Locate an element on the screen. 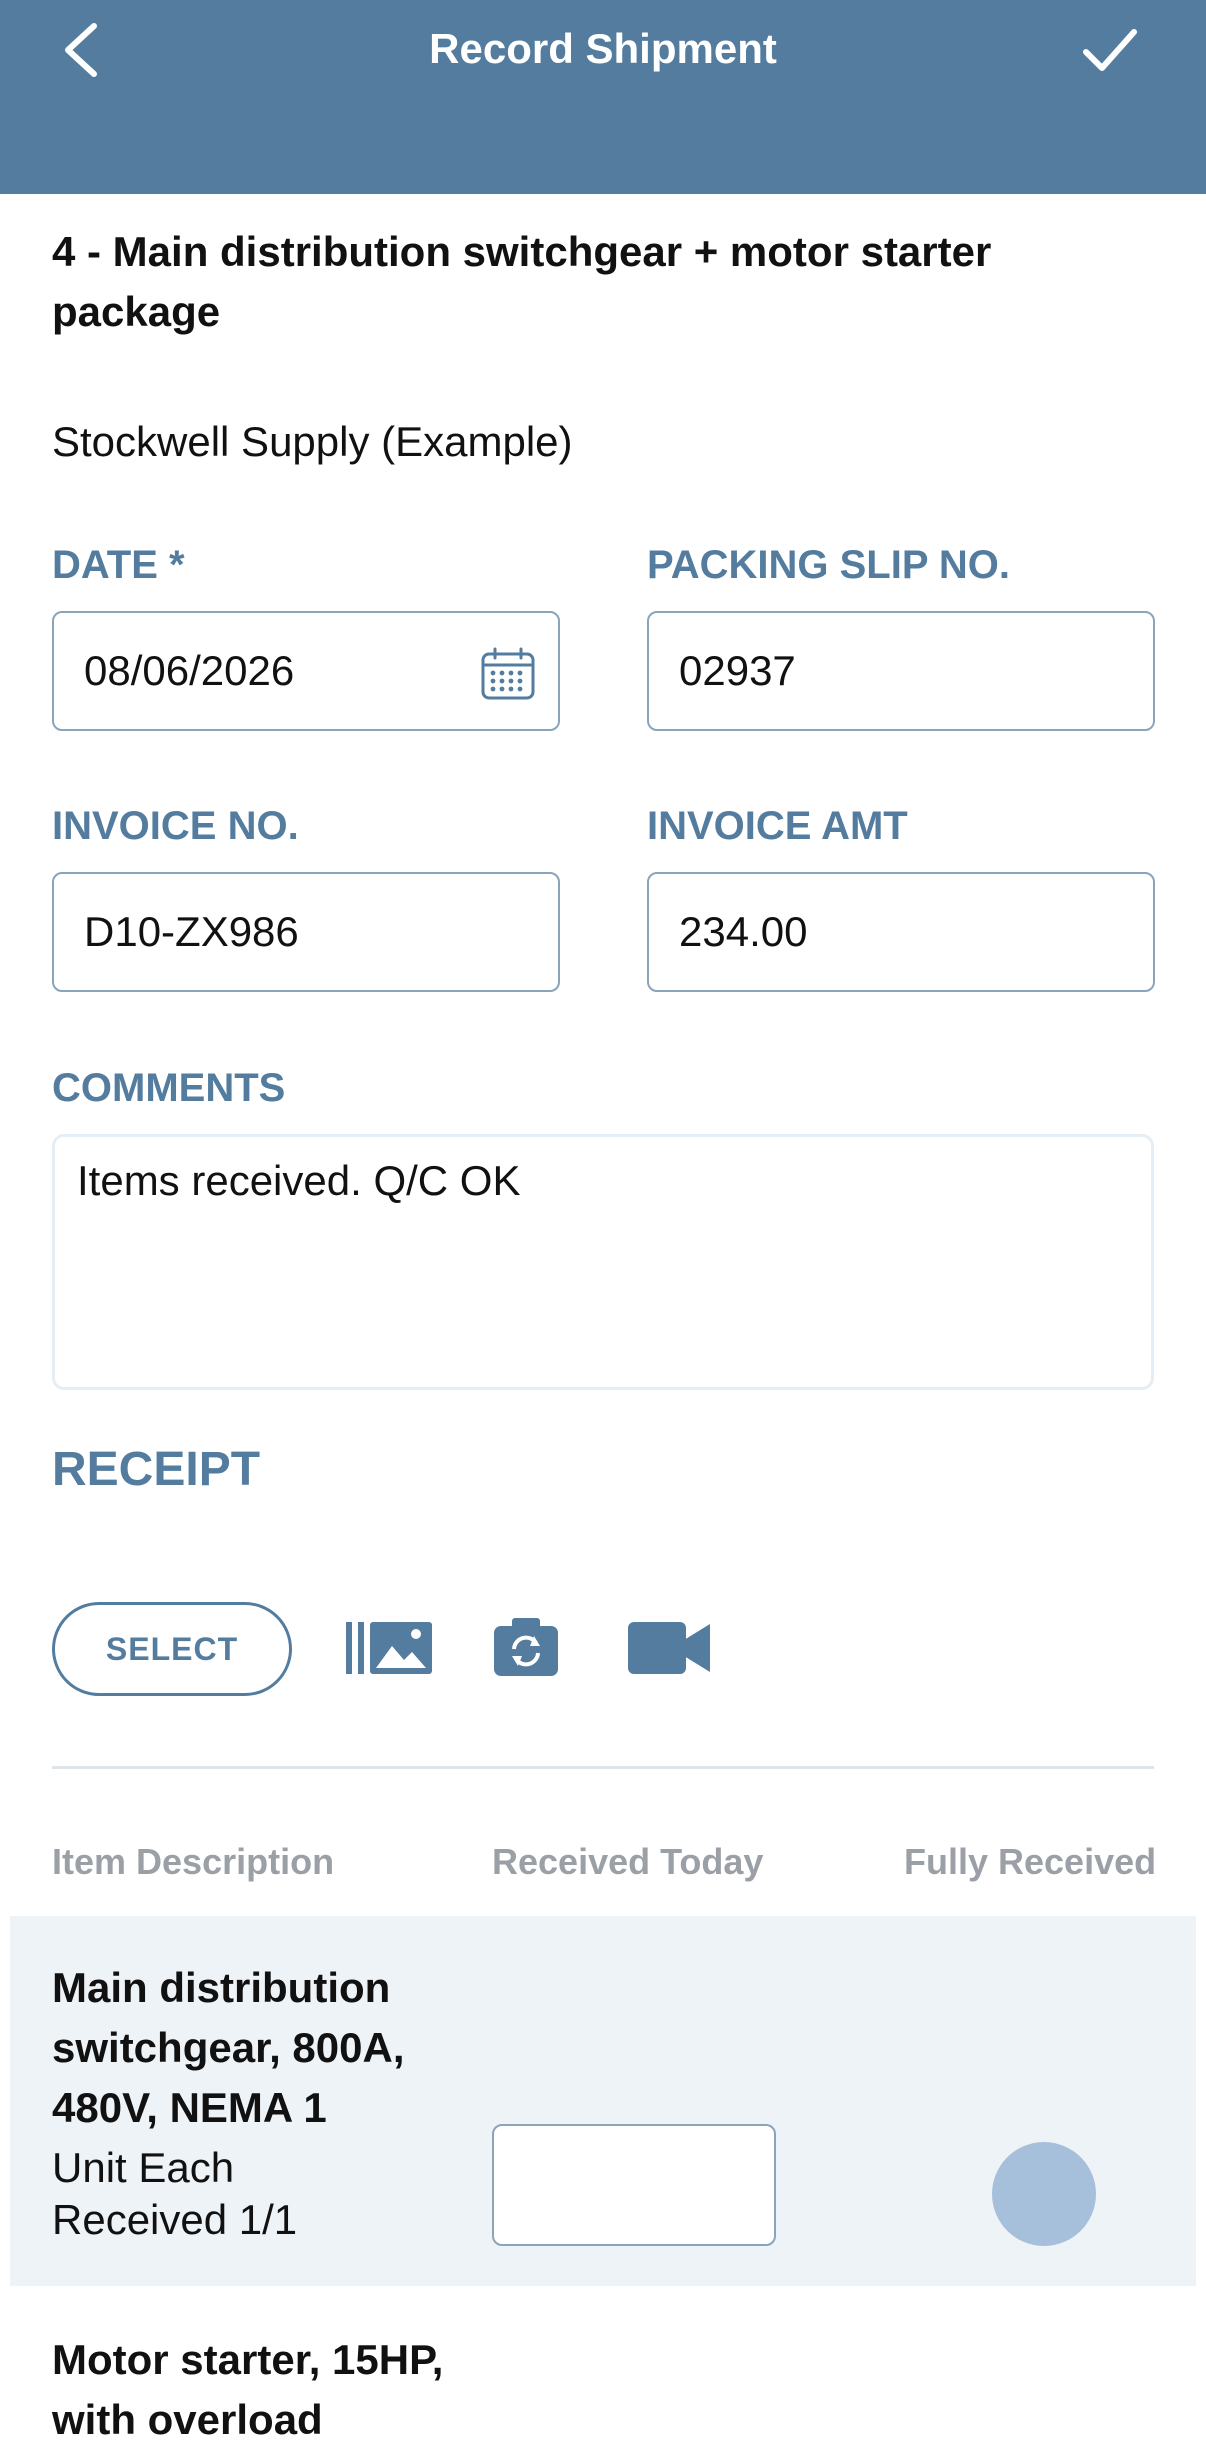 Image resolution: width=1206 pixels, height=2450 pixels. invoice-no-value: D10-ZX986 is located at coordinates (191, 931).